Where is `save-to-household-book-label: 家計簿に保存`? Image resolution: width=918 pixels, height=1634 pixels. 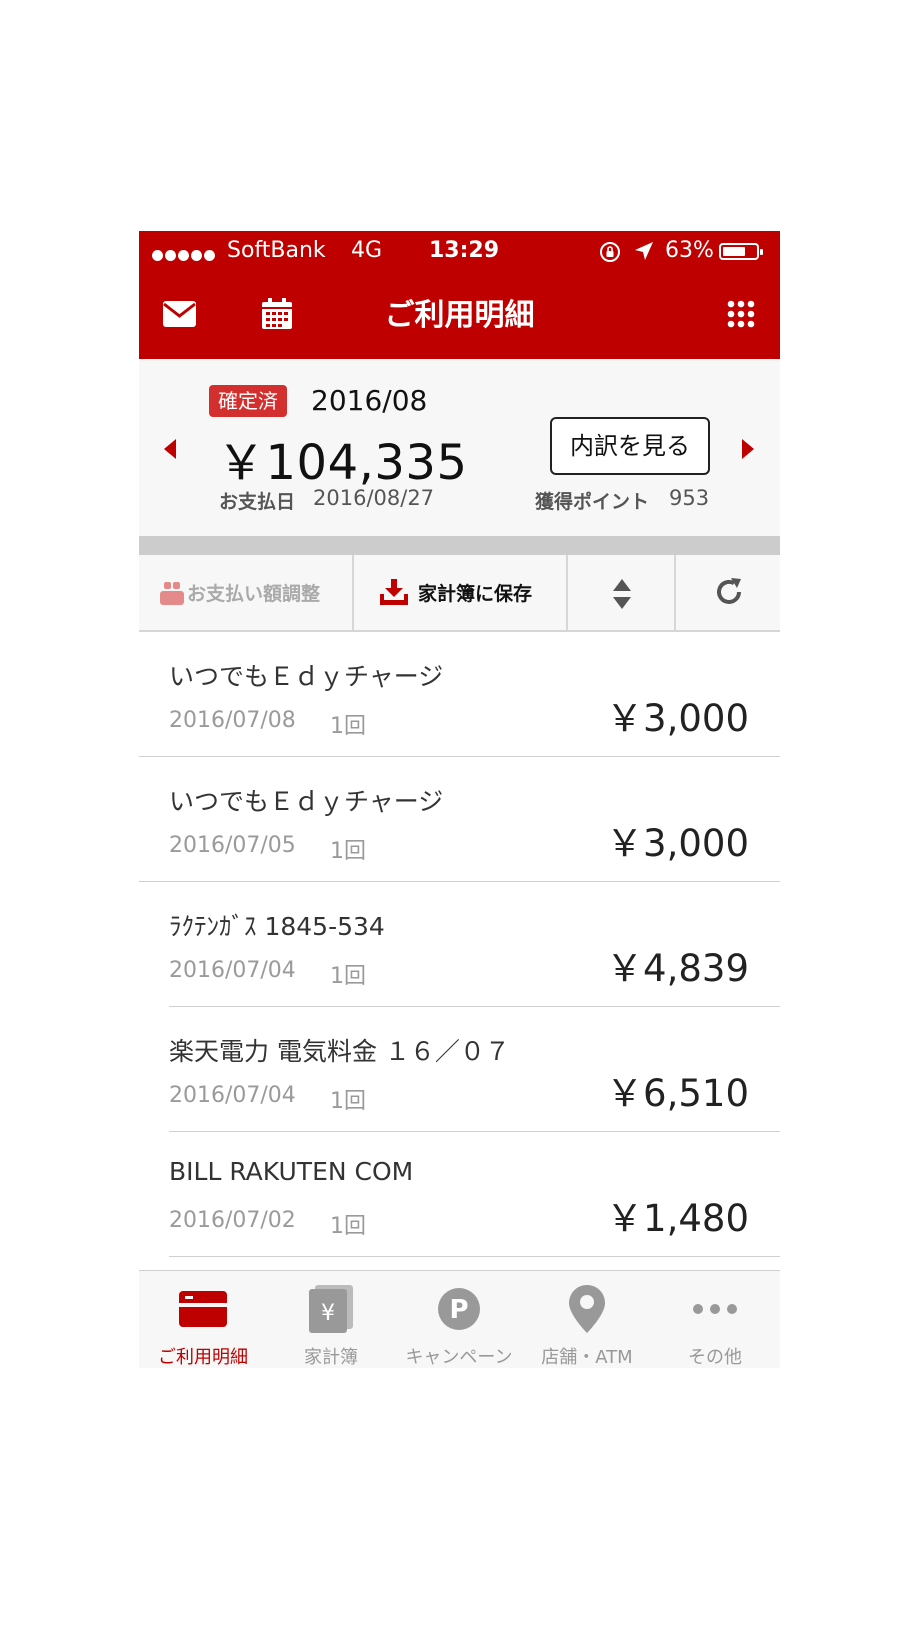
save-to-household-book-label: 家計簿に保存 is located at coordinates (475, 594).